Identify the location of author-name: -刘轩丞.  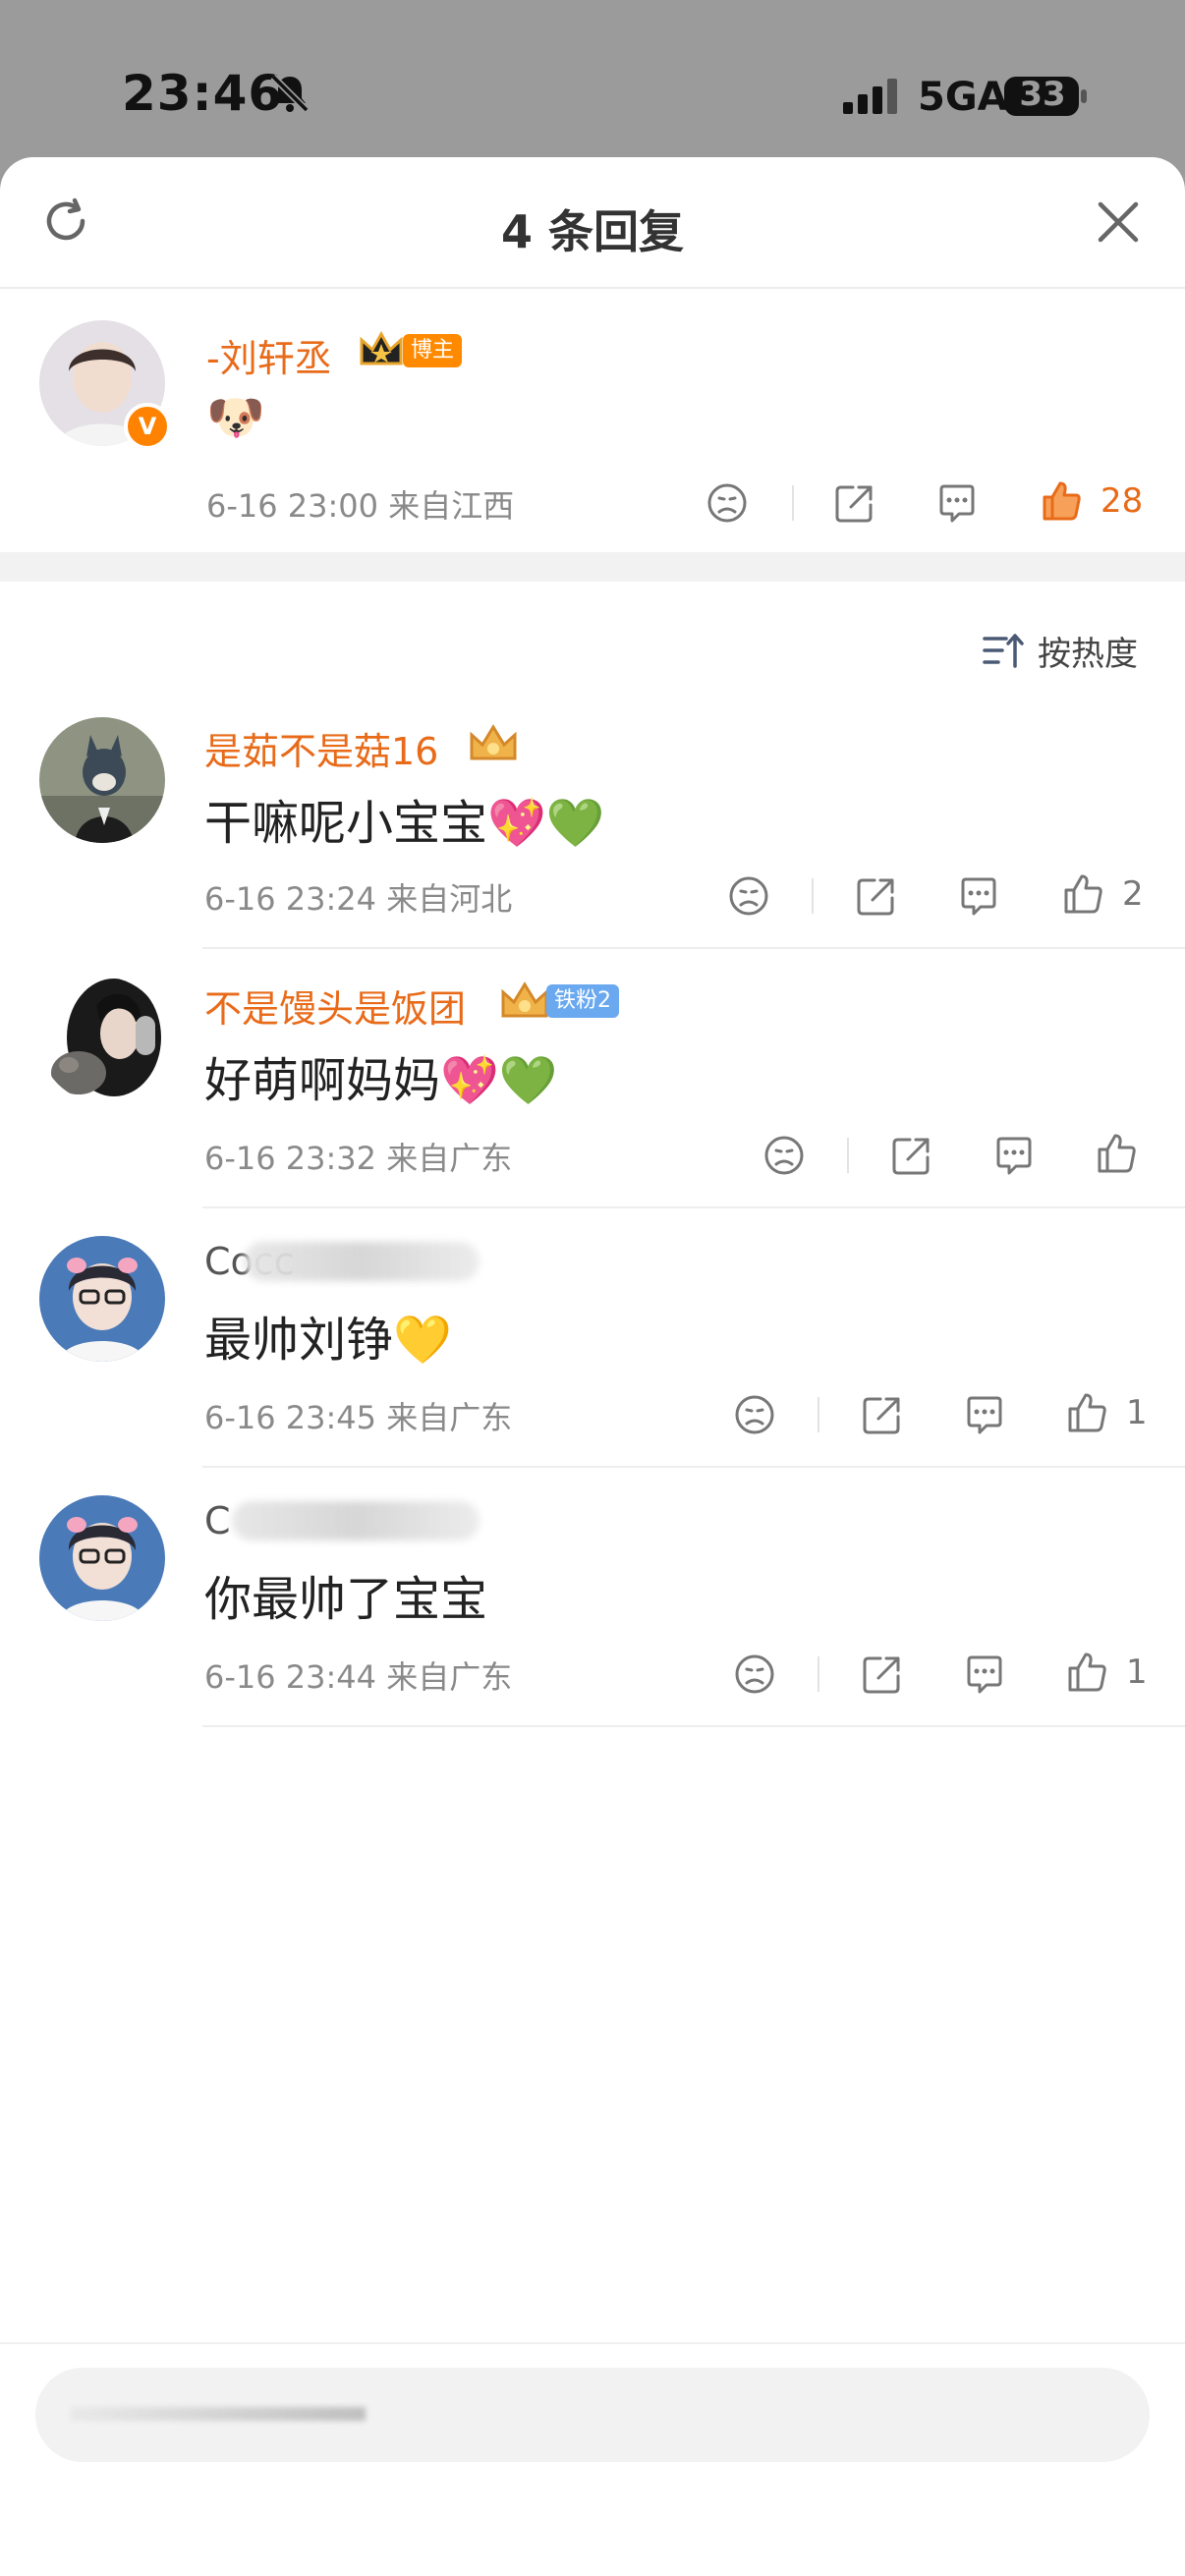
(269, 355).